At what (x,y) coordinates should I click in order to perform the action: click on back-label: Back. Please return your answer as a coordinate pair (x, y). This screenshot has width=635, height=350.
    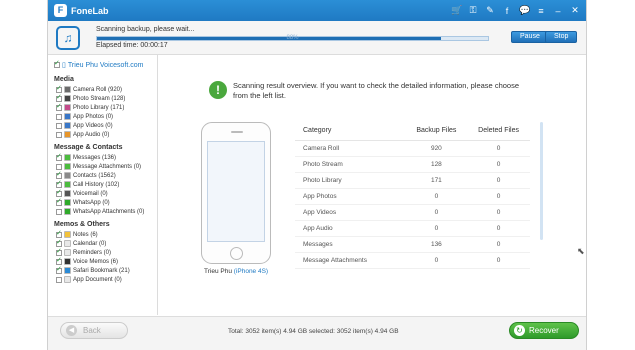
    Looking at the image, I should click on (92, 330).